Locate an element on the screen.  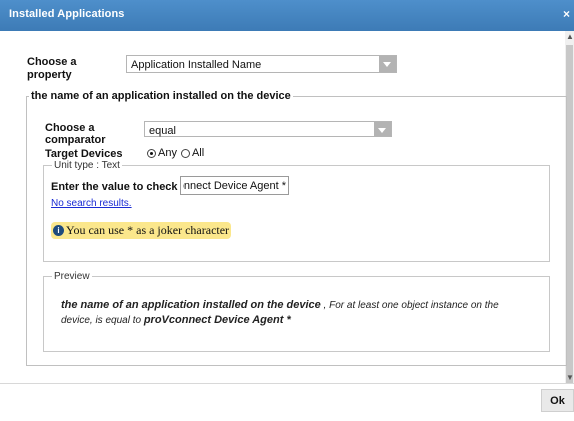
scroll-down-icon: ▼ is located at coordinates (570, 378).